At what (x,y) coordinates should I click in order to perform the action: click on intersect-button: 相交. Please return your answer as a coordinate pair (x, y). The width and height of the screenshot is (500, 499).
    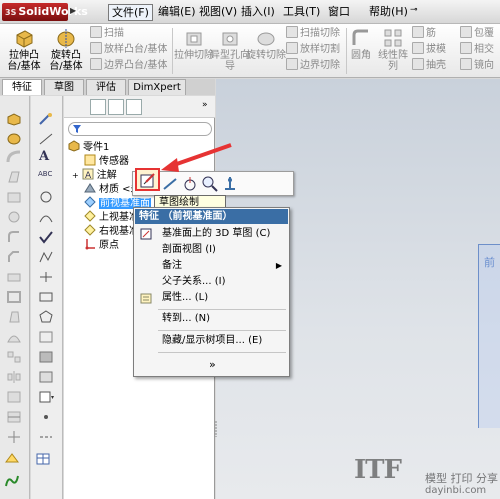
    Looking at the image, I should click on (477, 49).